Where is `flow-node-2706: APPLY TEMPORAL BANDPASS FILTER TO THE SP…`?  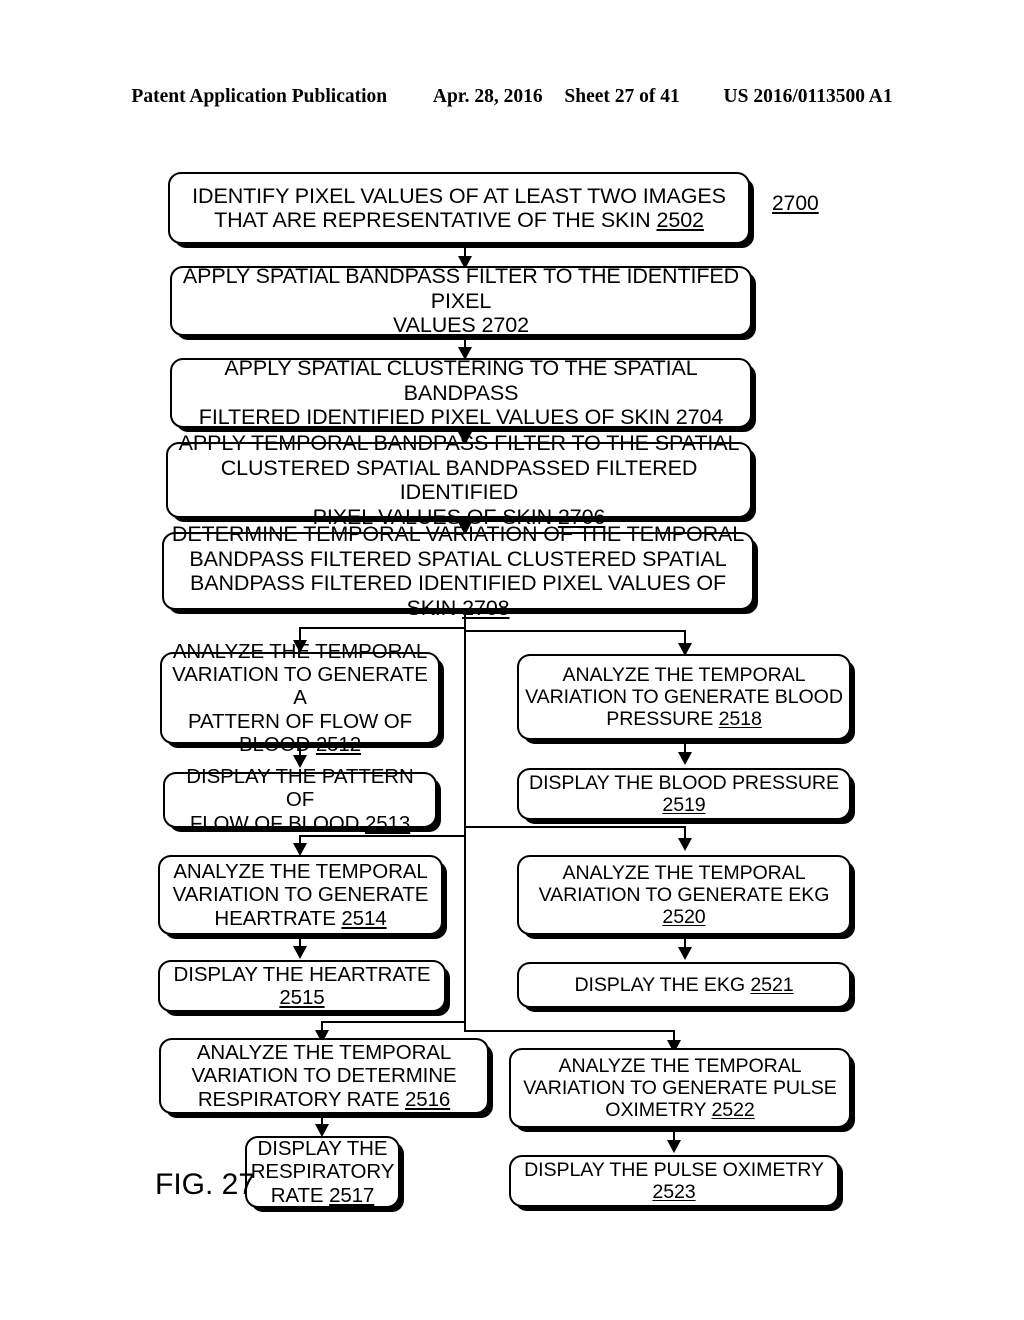
flow-node-2706: APPLY TEMPORAL BANDPASS FILTER TO THE SP… is located at coordinates (459, 480).